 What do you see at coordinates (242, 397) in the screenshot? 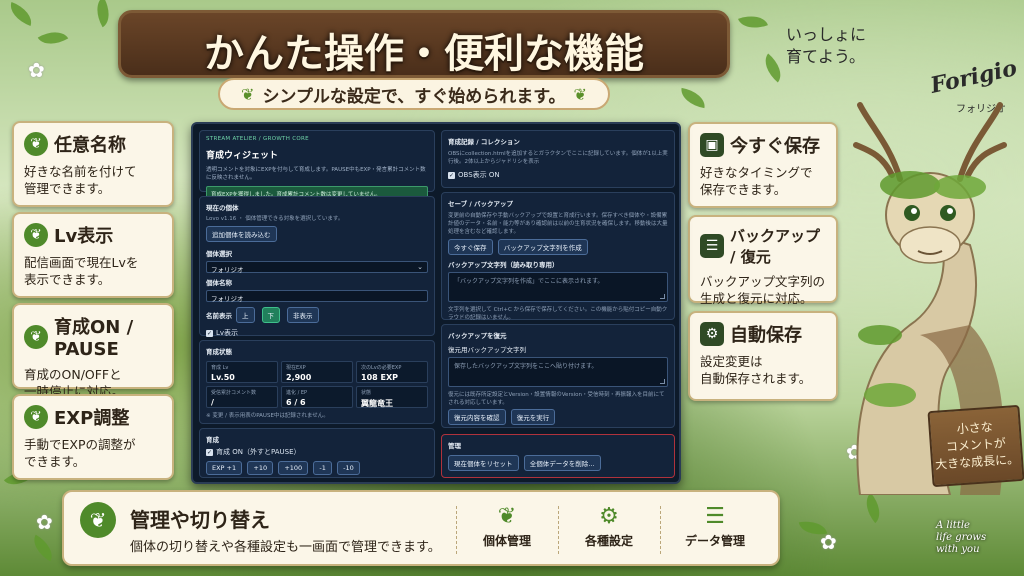
I see `stat-comments: 受信累計コメント数 /` at bounding box center [242, 397].